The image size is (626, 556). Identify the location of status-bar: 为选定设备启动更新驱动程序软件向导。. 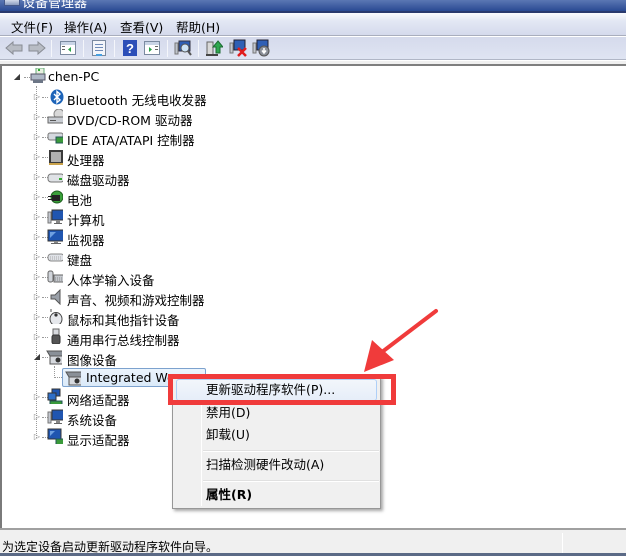
(313, 542).